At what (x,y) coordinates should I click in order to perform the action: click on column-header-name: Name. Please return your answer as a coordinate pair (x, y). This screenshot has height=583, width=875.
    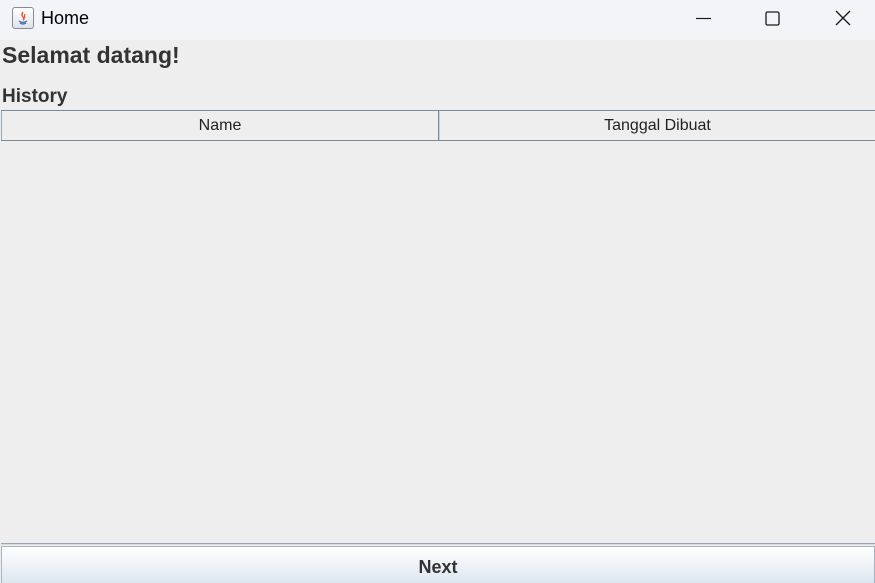
    Looking at the image, I should click on (220, 125).